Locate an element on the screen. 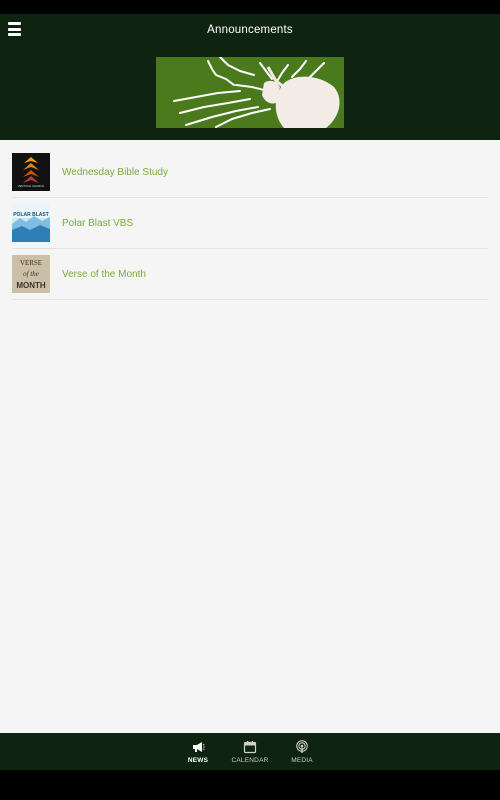  podcast-icon is located at coordinates (302, 746).